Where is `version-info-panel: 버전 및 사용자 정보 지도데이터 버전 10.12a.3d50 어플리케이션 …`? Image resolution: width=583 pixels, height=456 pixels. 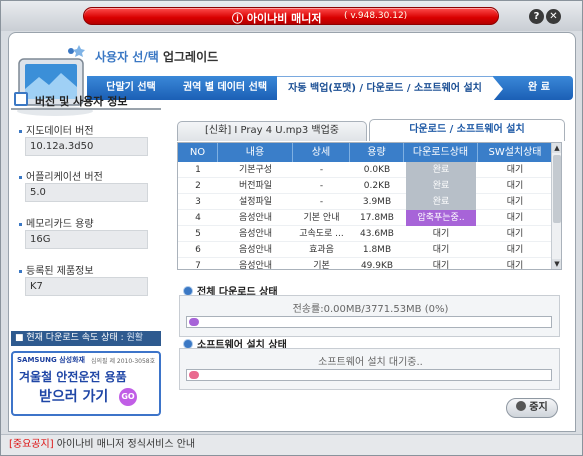 version-info-panel: 버전 및 사용자 정보 지도데이터 버전 10.12a.3d50 어플리케이션 … is located at coordinates (86, 209).